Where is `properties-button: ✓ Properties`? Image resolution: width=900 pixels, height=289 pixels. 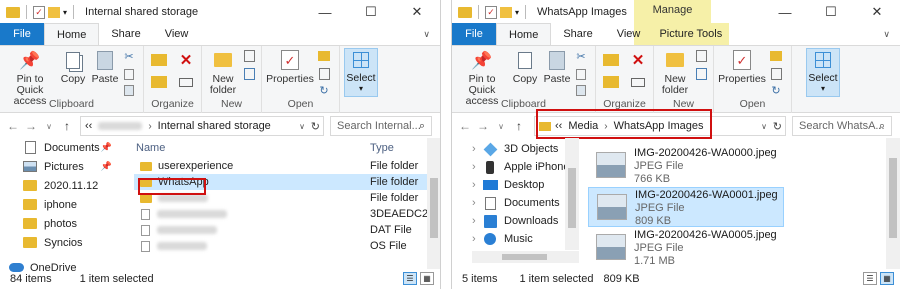
properties-button: ✓ Properties is located at coordinates (742, 67).